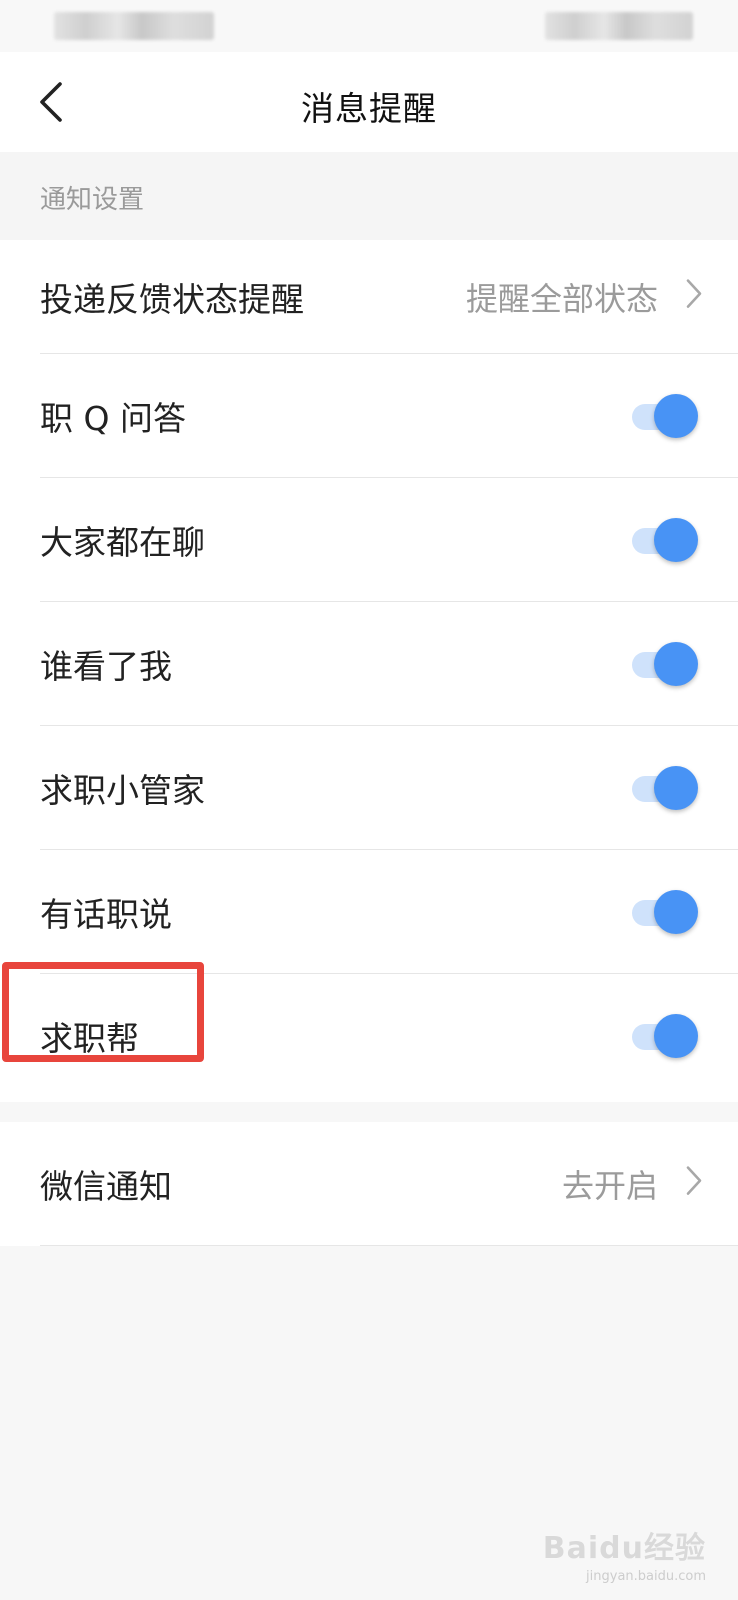 Image resolution: width=738 pixels, height=1600 pixels. Describe the element at coordinates (369, 108) in the screenshot. I see `page-title: 消息提醒` at that location.